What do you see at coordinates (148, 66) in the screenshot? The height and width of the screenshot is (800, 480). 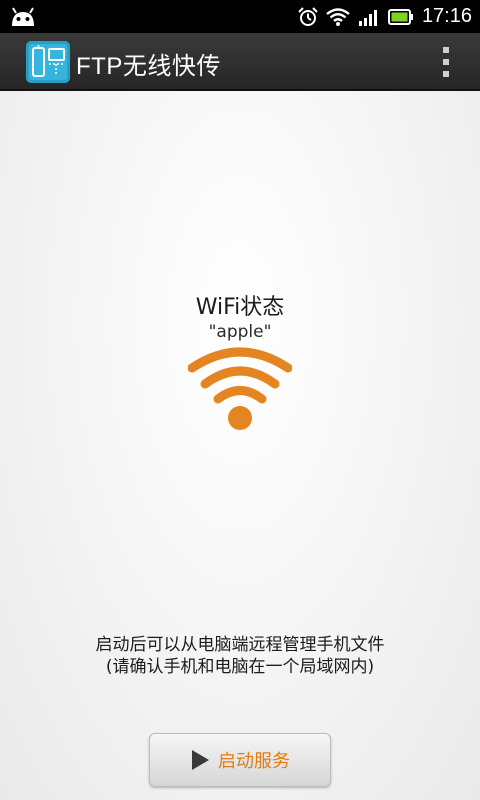 I see `app-title: FTP无线快传` at bounding box center [148, 66].